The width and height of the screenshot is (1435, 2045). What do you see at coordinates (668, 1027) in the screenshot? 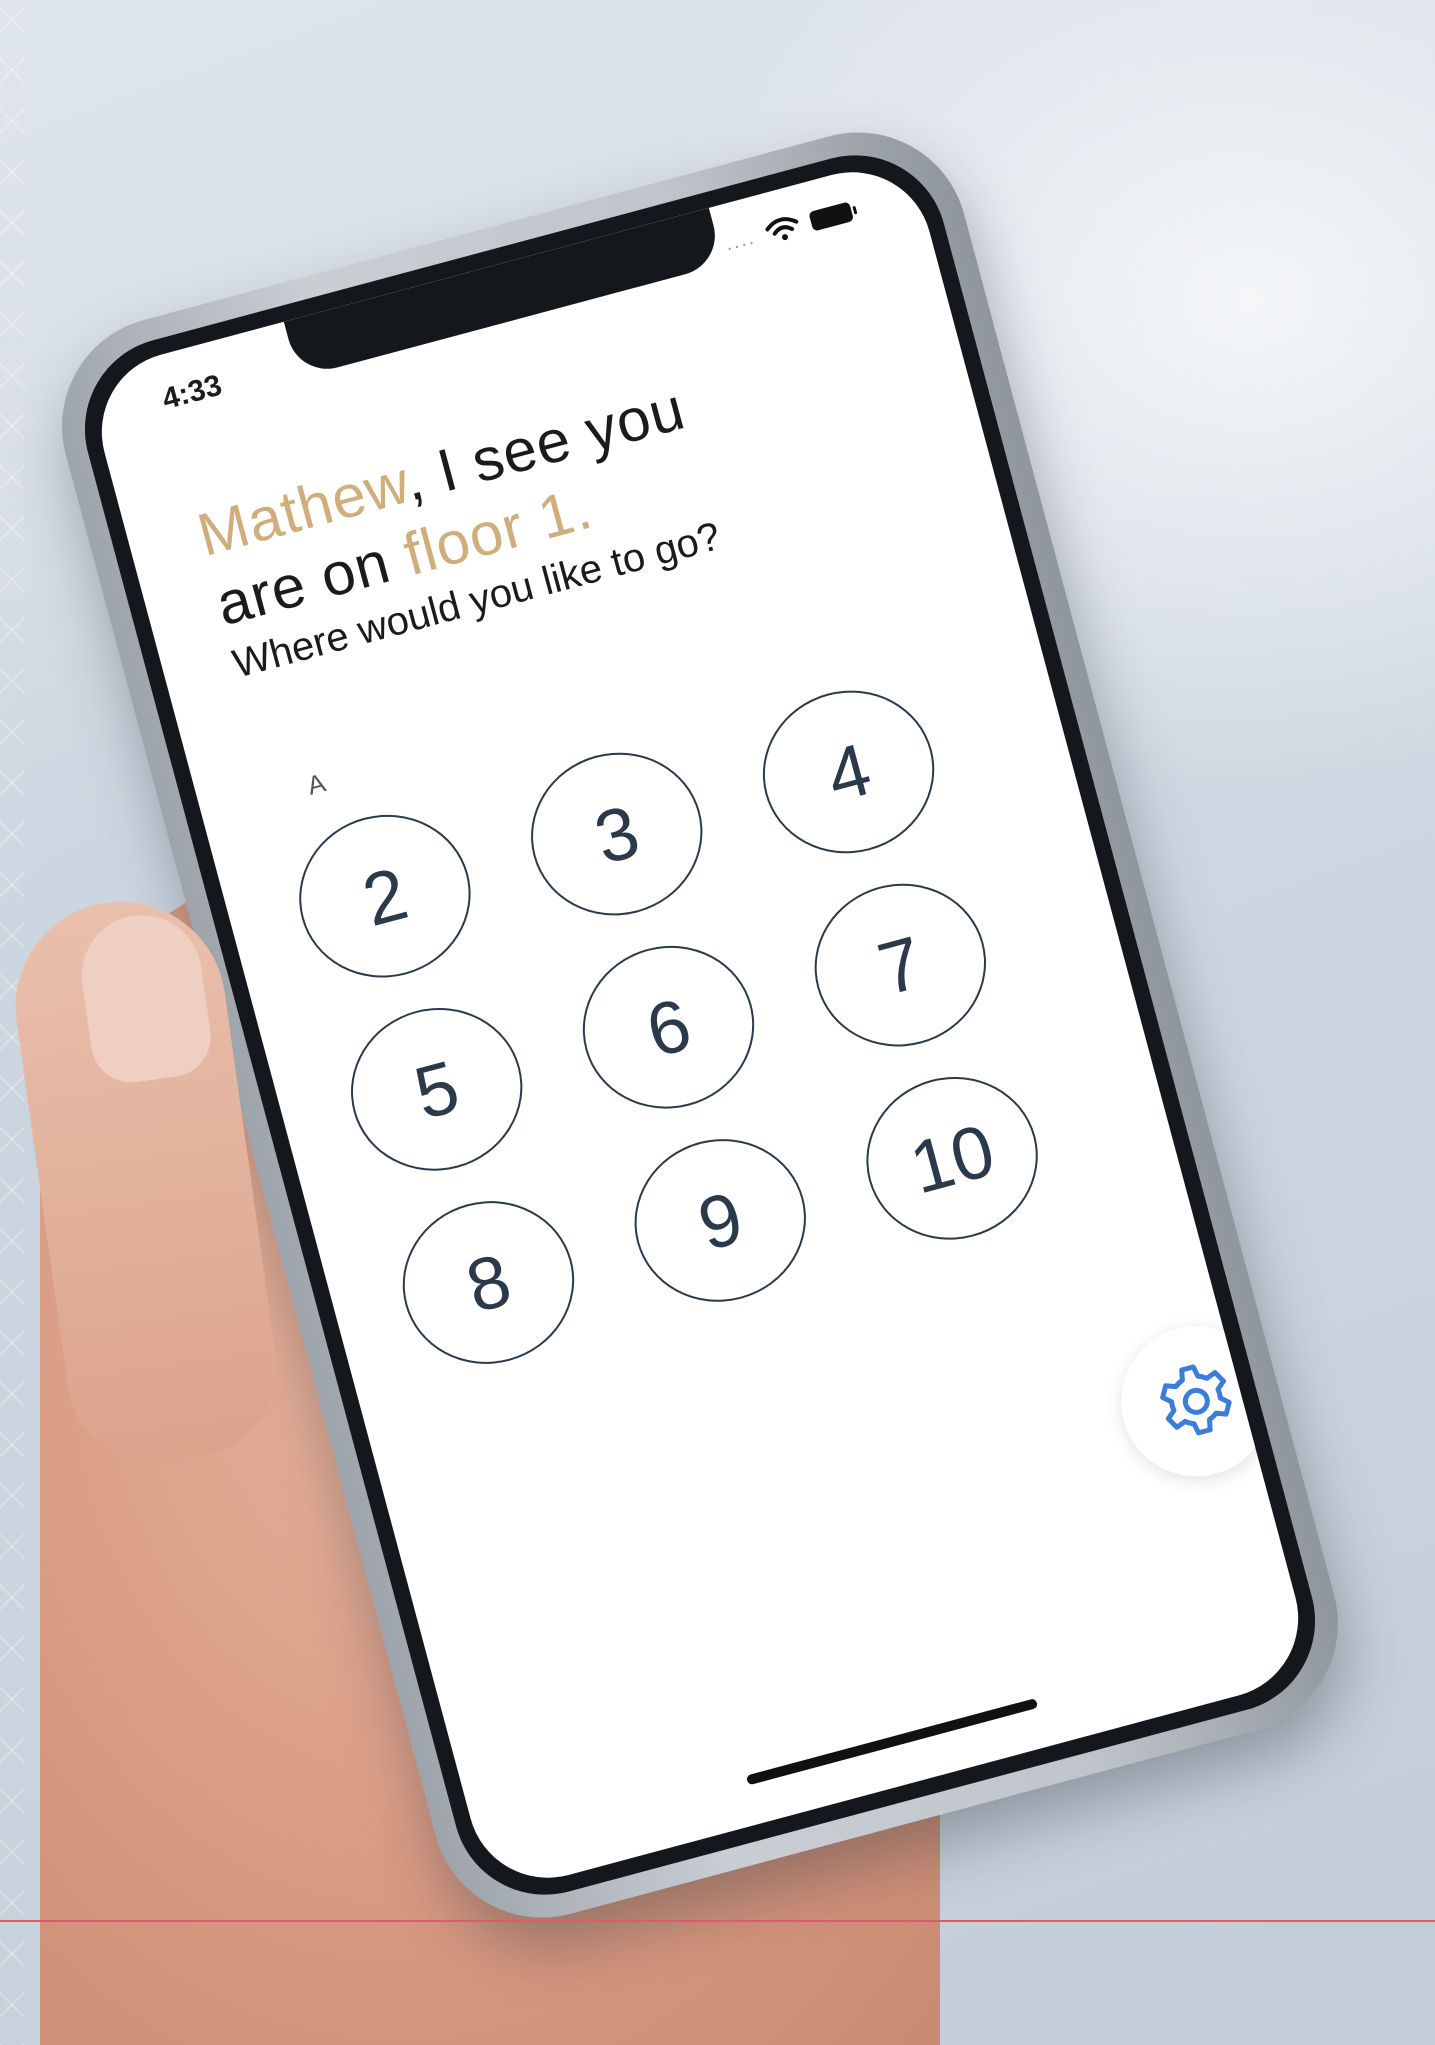
I see `floor-button-6: 6` at bounding box center [668, 1027].